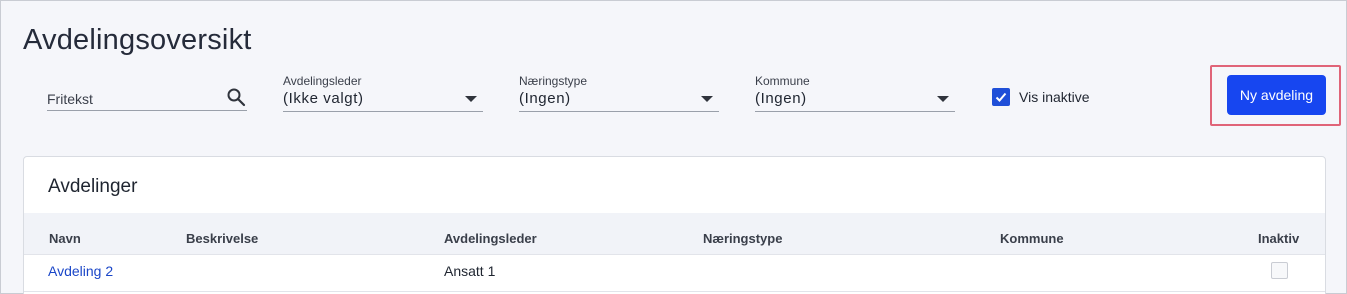  Describe the element at coordinates (1278, 238) in the screenshot. I see `column-header-inactive: Inaktiv` at that location.